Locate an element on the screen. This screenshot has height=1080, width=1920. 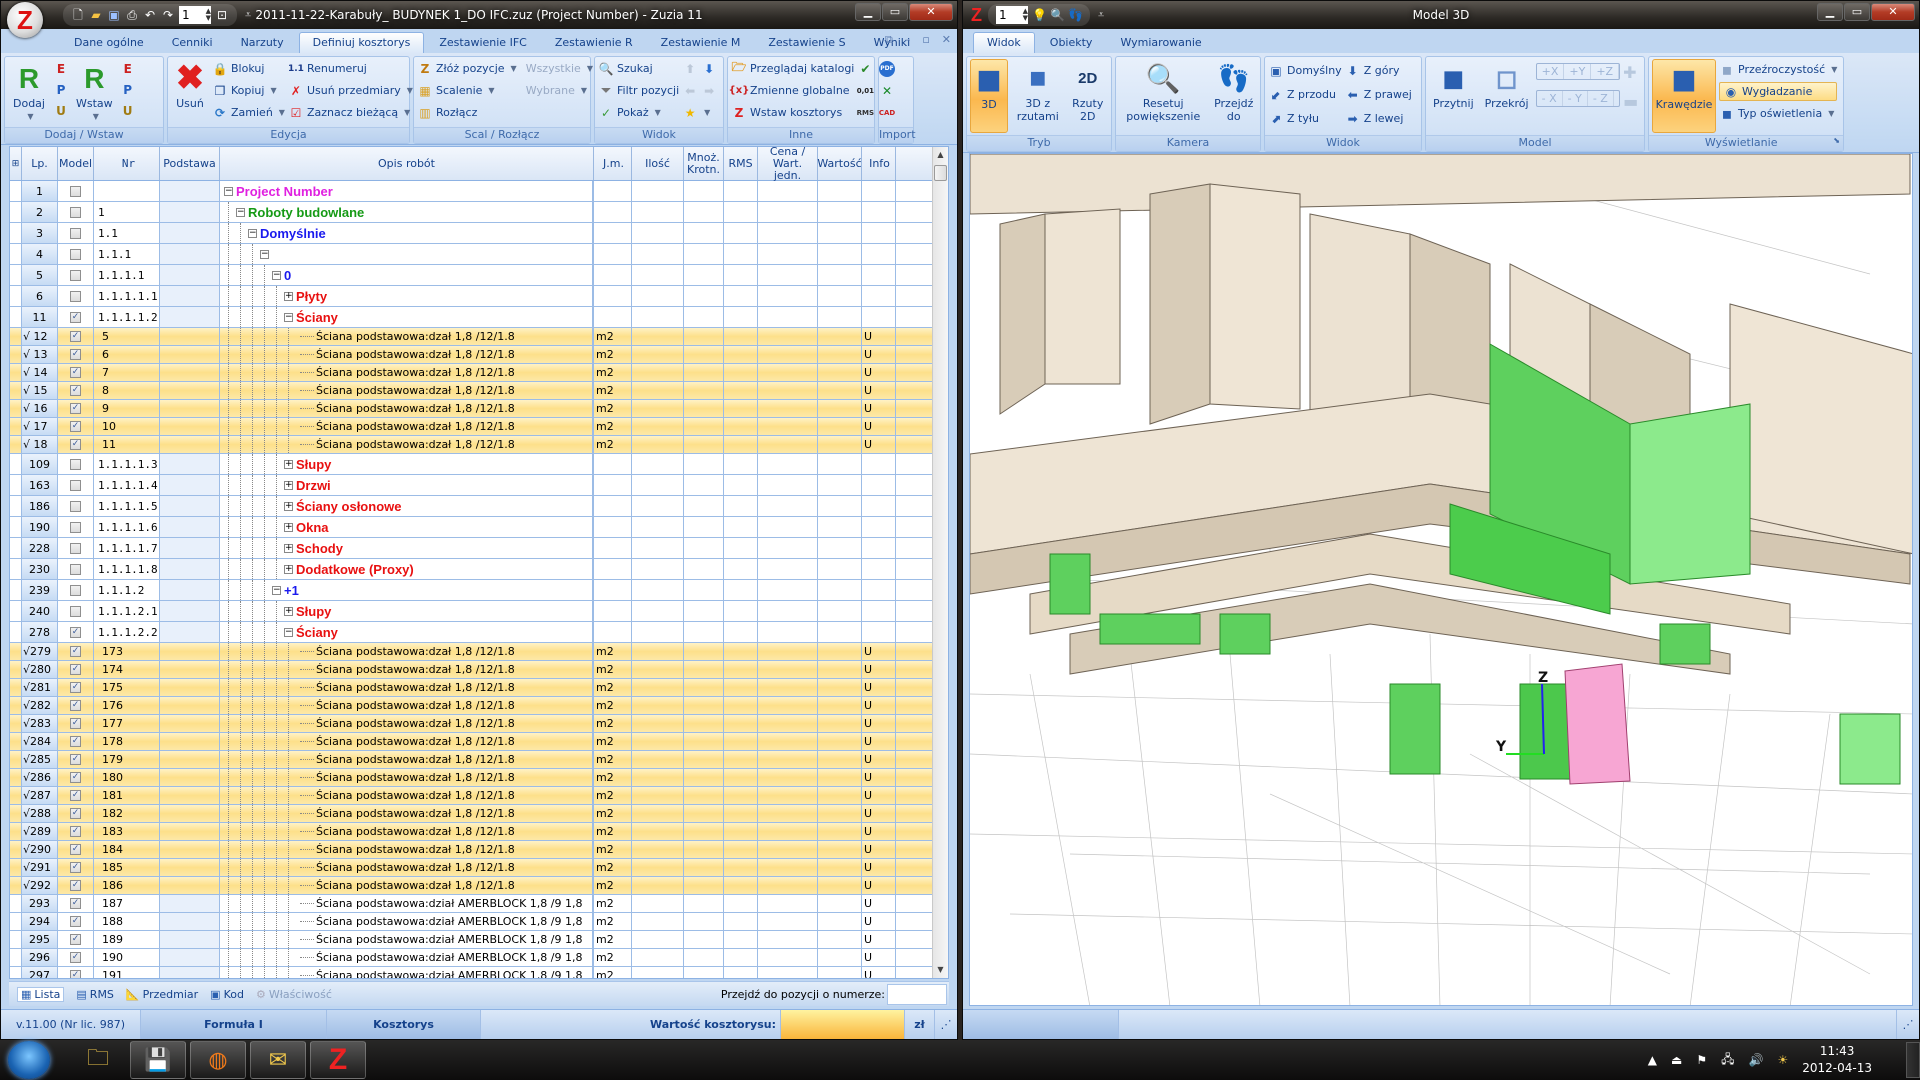
view-toggle-icon: ⊡ is located at coordinates (222, 15).